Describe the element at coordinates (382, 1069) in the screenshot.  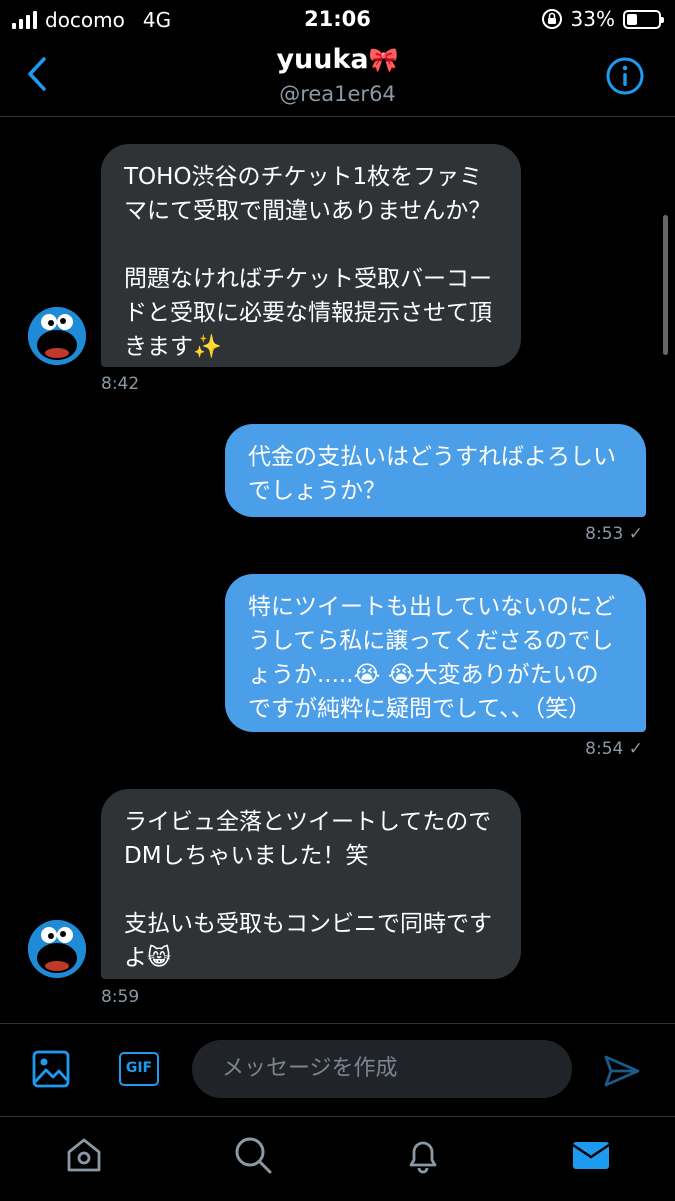
I see `message-input: メッセージを作成` at that location.